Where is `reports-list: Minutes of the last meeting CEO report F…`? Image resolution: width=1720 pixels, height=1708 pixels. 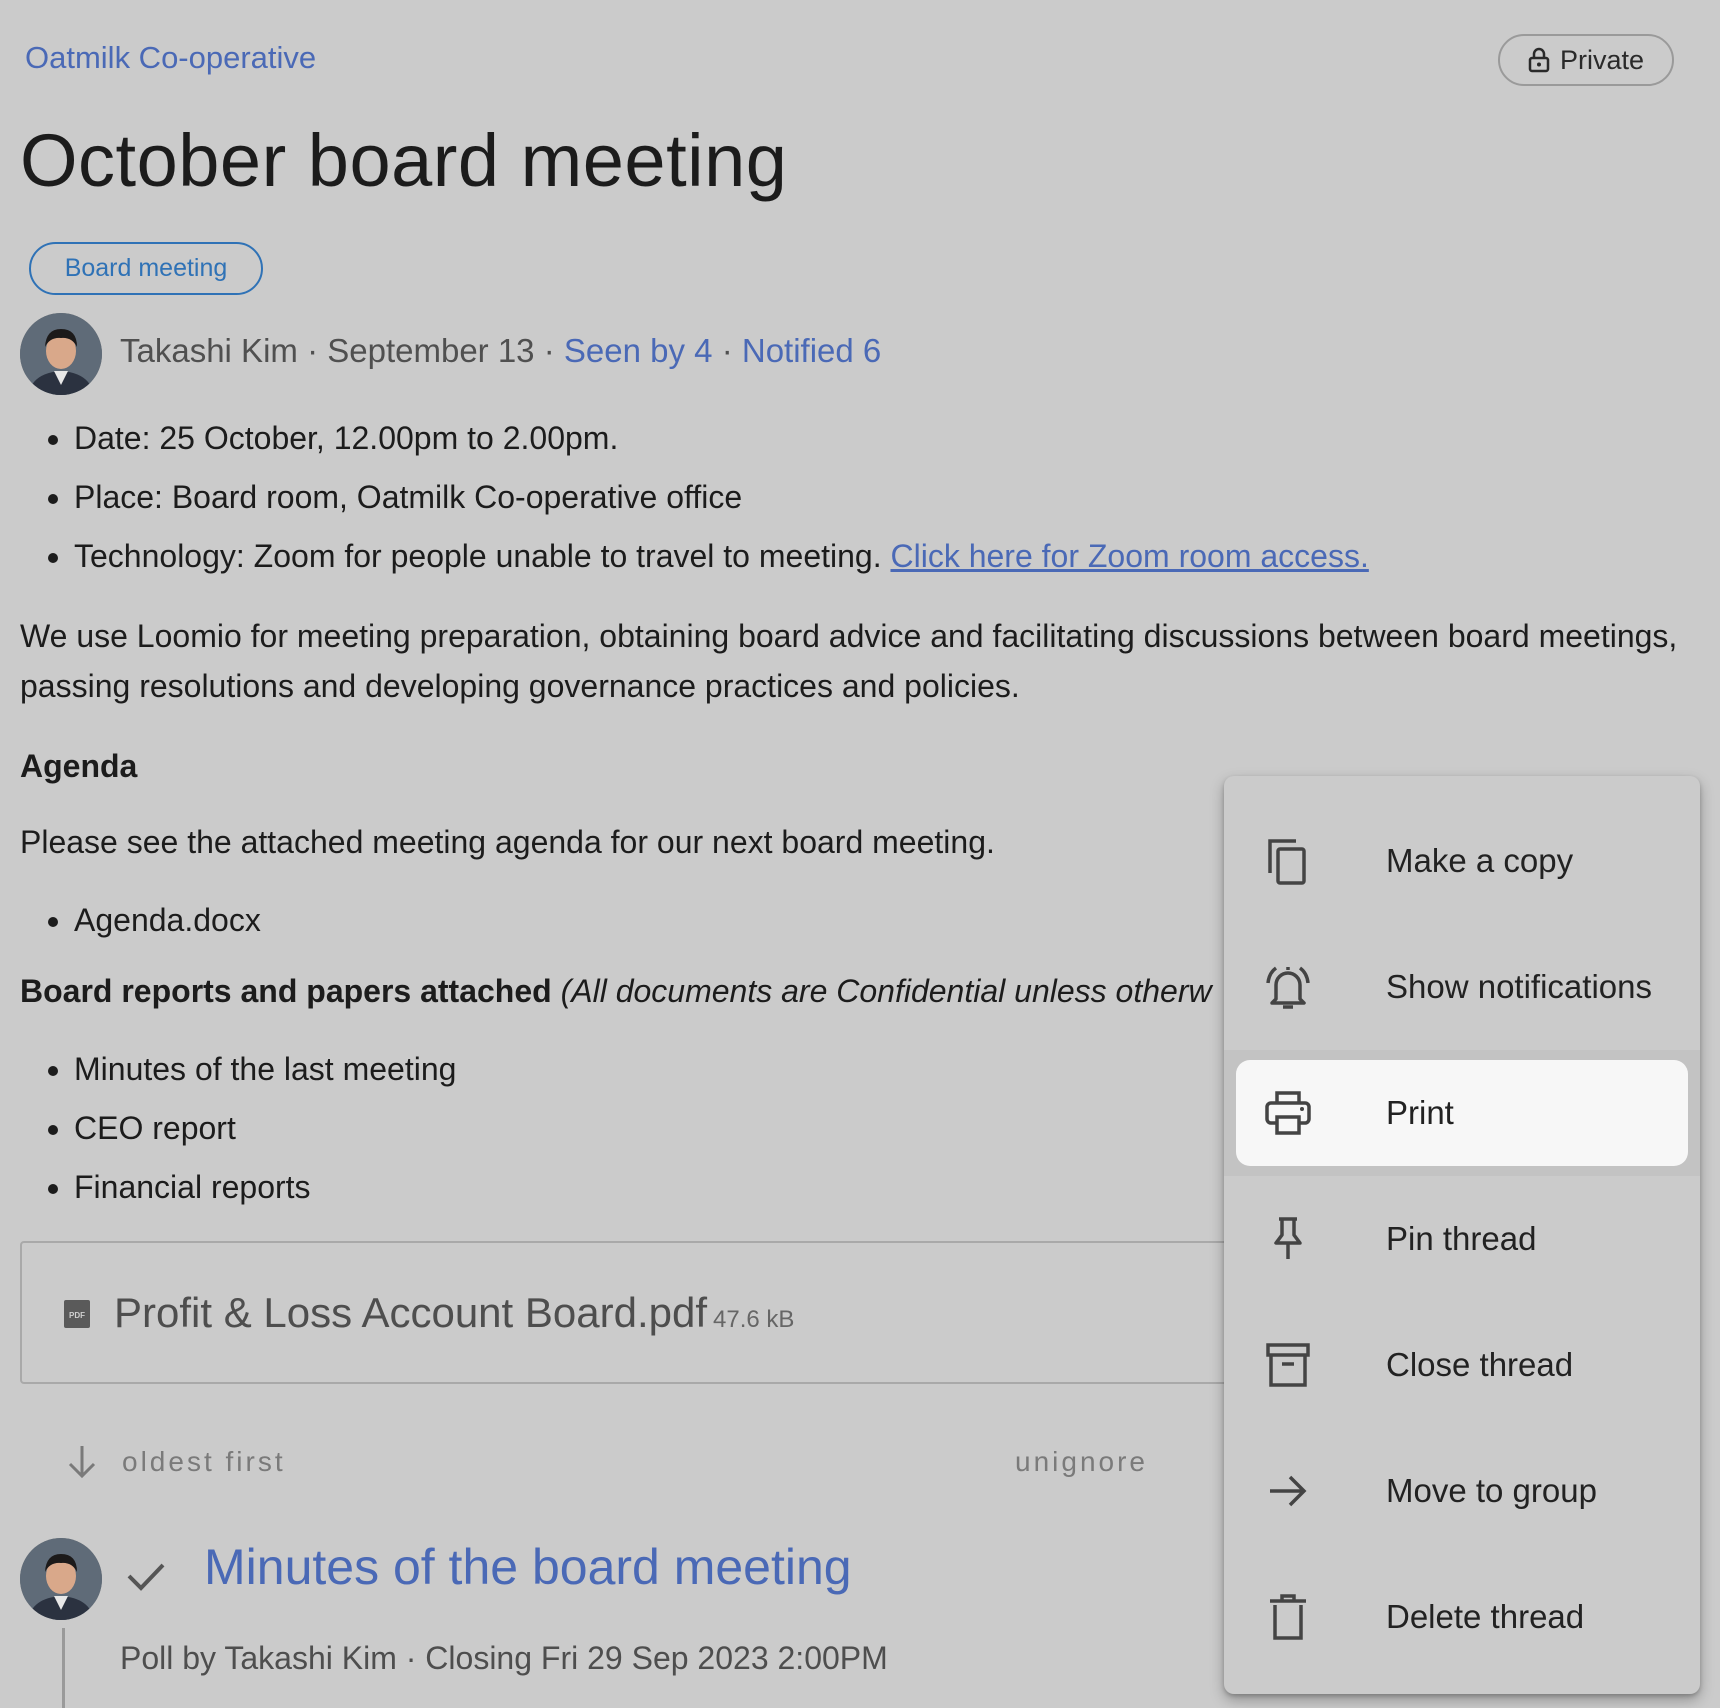 reports-list: Minutes of the last meeting CEO report F… is located at coordinates (248, 1135).